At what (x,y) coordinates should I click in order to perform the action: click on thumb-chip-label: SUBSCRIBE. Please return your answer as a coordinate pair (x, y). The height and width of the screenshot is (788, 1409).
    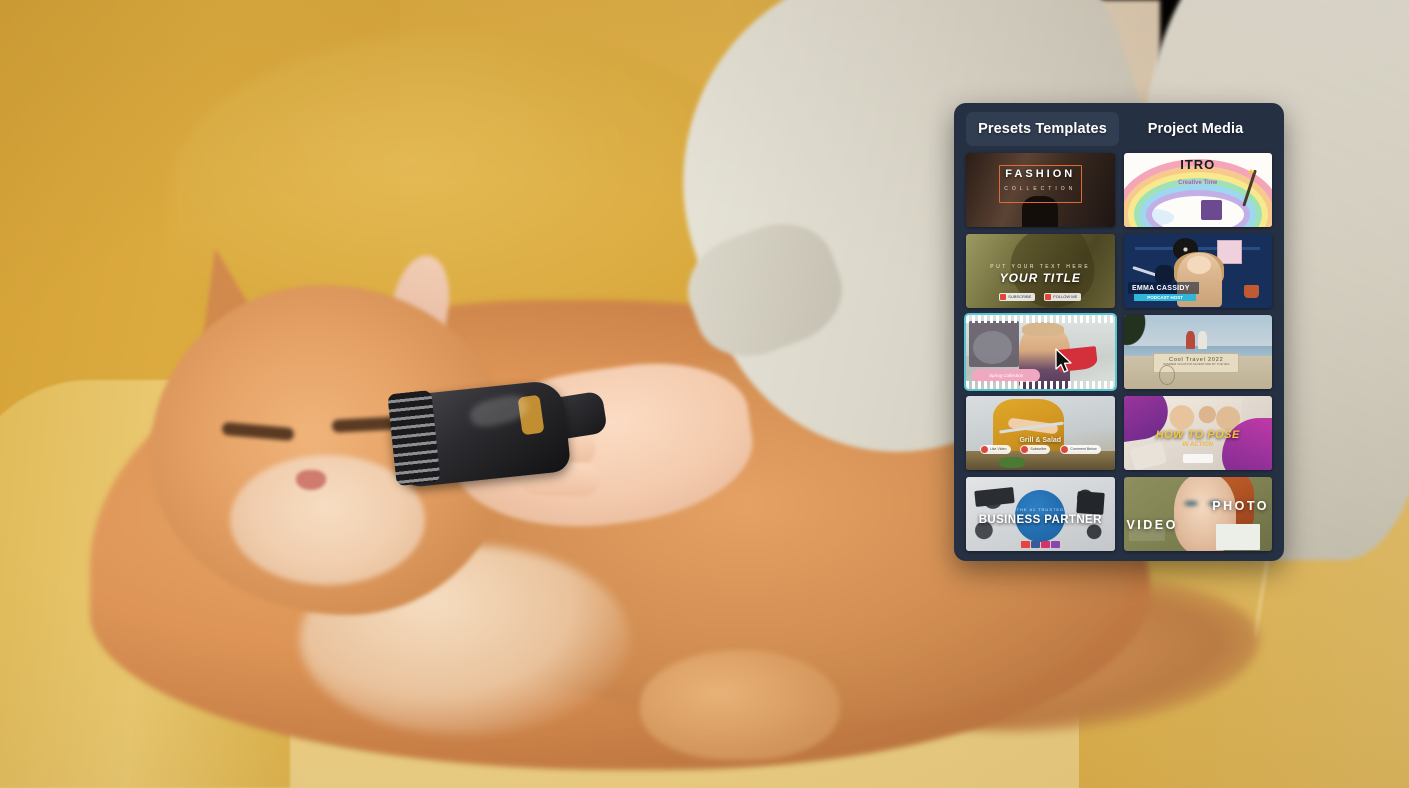
    Looking at the image, I should click on (1020, 297).